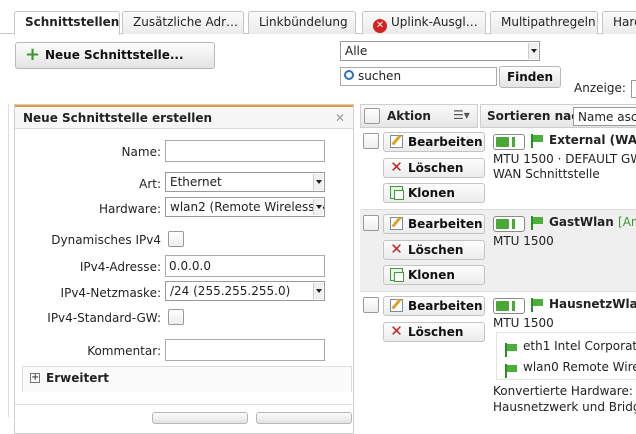 This screenshot has height=434, width=636. What do you see at coordinates (380, 76) in the screenshot?
I see `search-placeholder: suchen` at bounding box center [380, 76].